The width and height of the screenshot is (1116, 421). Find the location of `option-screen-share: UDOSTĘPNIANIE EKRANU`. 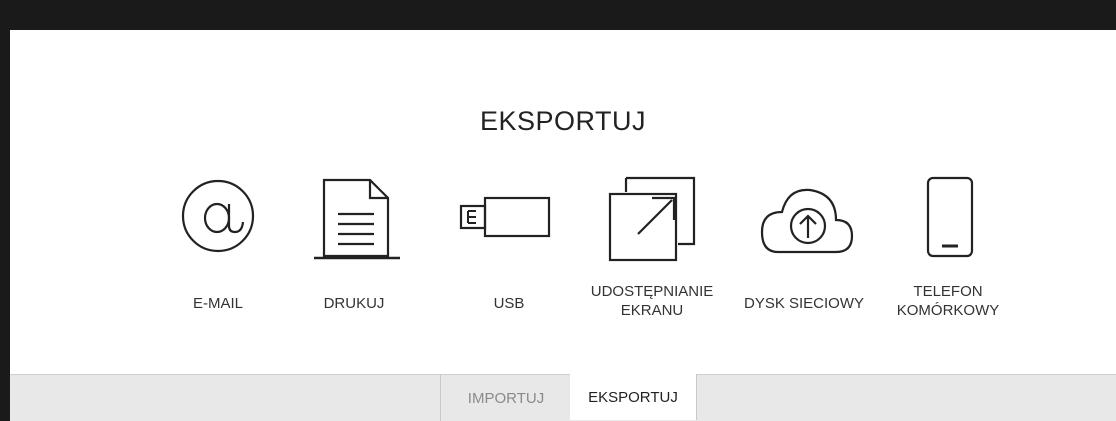

option-screen-share: UDOSTĘPNIANIE EKRANU is located at coordinates (652, 251).